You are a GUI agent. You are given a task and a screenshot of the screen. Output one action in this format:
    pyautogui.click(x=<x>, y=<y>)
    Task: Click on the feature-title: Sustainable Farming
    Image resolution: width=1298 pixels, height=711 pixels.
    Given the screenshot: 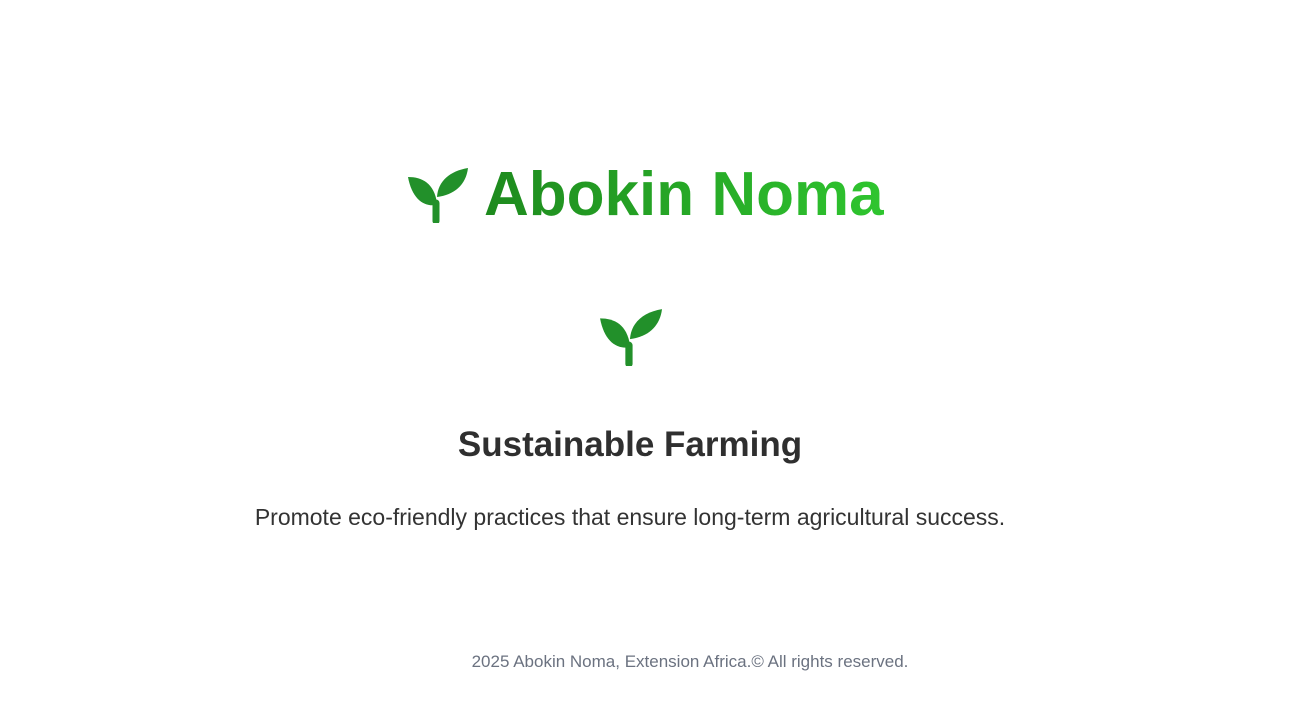 What is the action you would take?
    pyautogui.click(x=630, y=444)
    